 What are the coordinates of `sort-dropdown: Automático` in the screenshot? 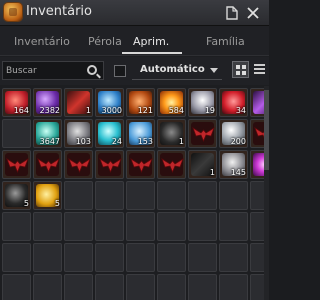 It's located at (177, 70).